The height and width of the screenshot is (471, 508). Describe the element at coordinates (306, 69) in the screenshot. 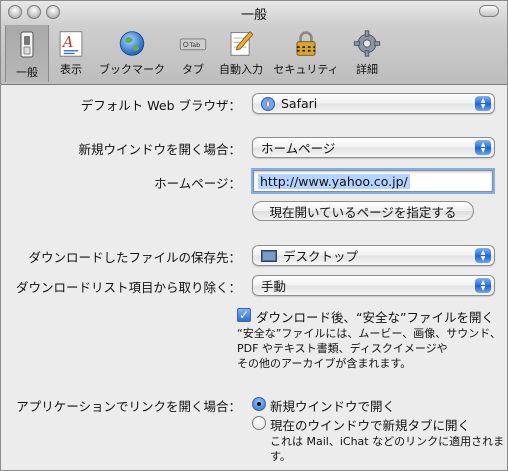

I see `tab-security-label: セキュリティ` at that location.